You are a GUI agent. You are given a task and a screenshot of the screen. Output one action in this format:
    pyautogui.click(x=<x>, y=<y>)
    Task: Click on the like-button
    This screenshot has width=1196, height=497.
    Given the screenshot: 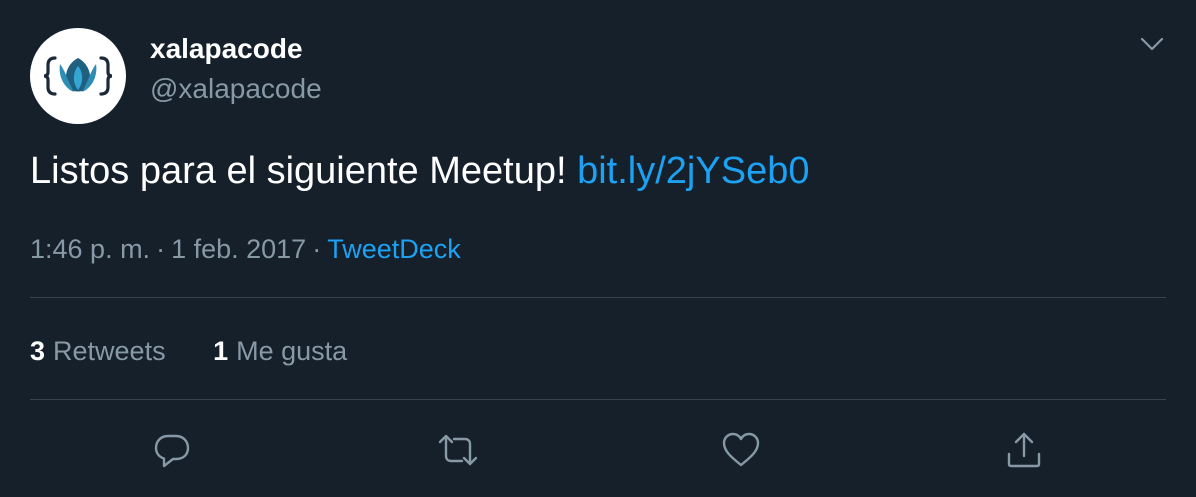 What is the action you would take?
    pyautogui.click(x=741, y=450)
    